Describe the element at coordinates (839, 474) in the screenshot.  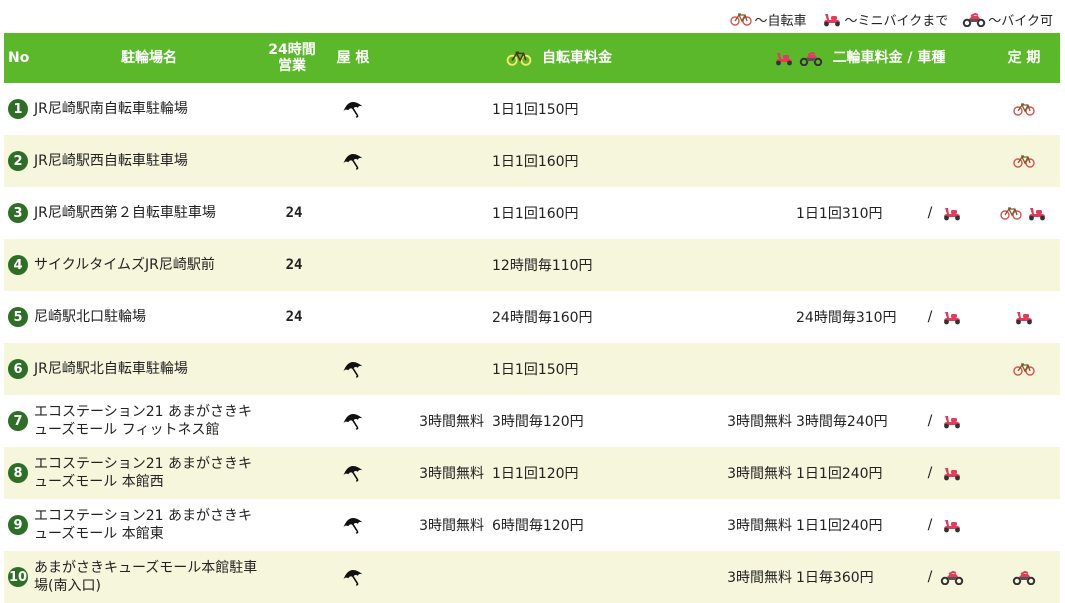
I see `moto-fee: 1日1回240円` at that location.